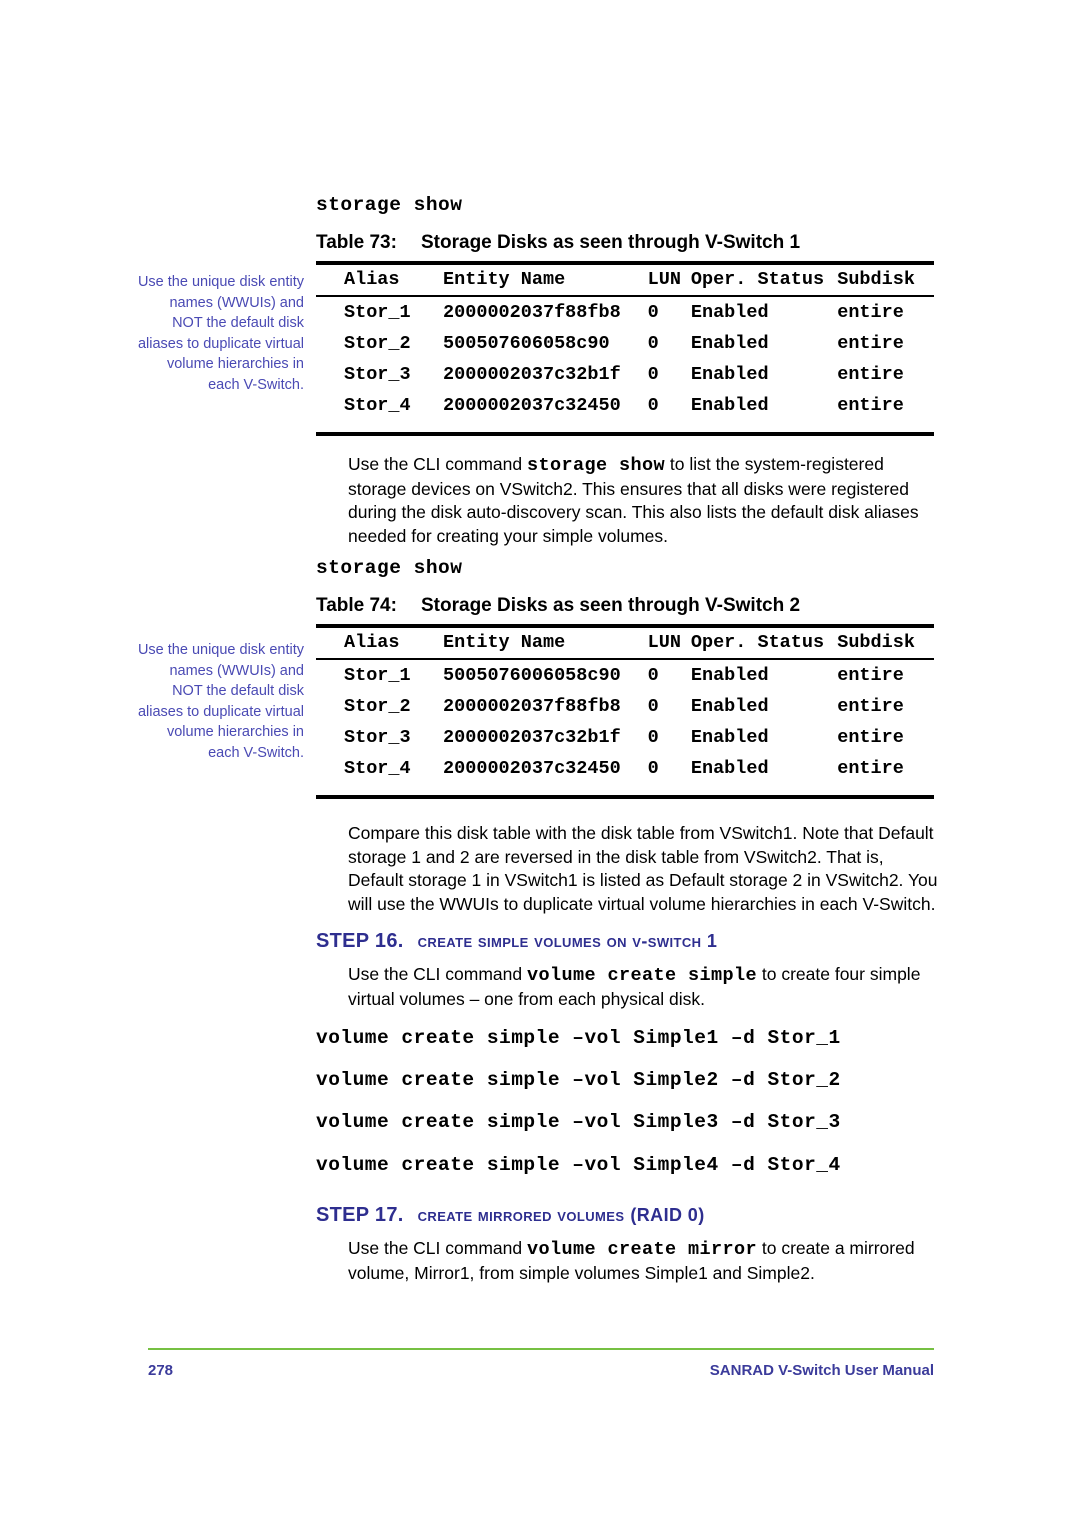 The width and height of the screenshot is (1080, 1528). Describe the element at coordinates (625, 343) in the screenshot. I see `table-row: Stor_2 500507606058c90 0 Enabled entire` at that location.